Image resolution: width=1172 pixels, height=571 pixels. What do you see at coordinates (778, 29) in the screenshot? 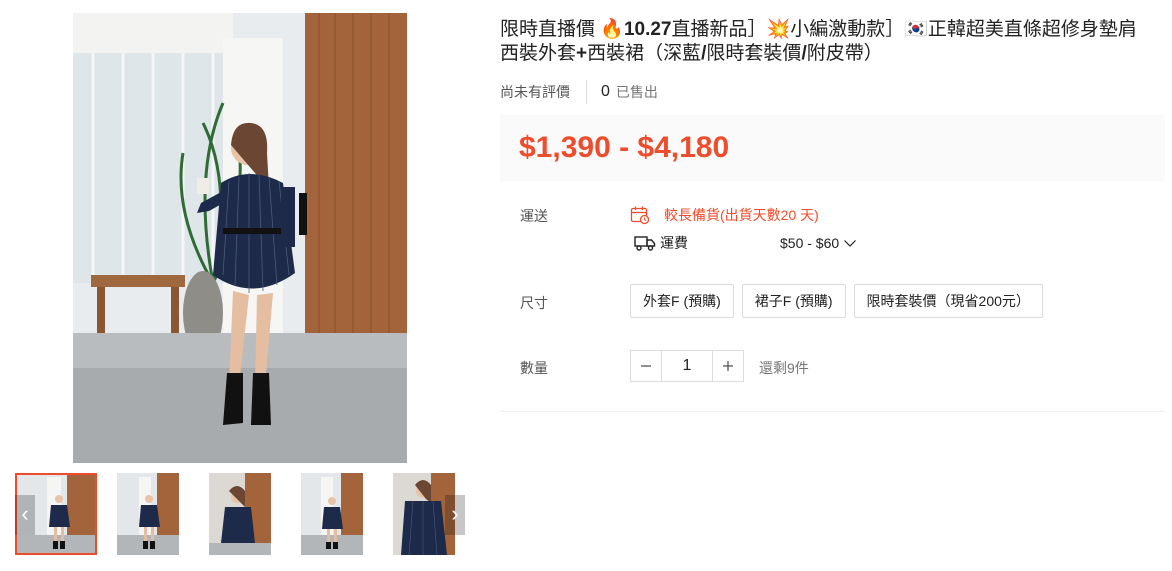
I see `boom-emoji-icon: 💥` at bounding box center [778, 29].